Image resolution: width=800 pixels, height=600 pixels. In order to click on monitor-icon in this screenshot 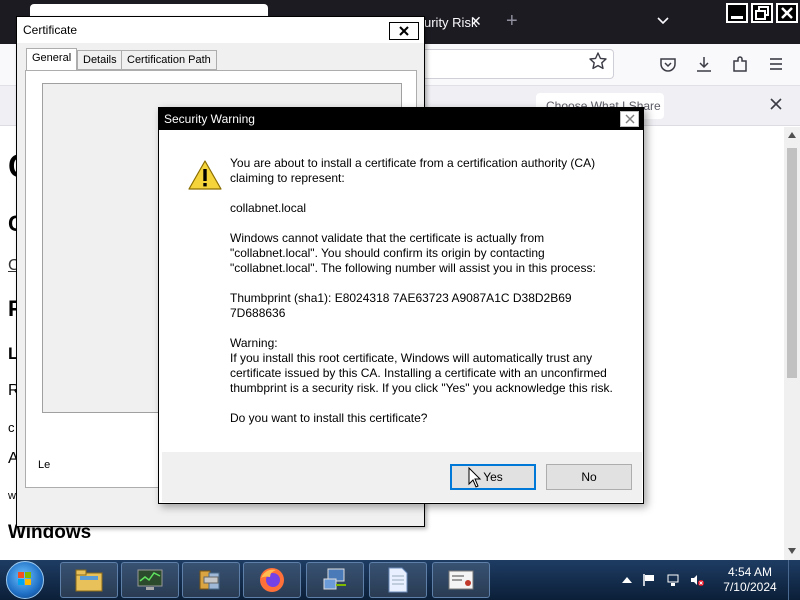, I will do `click(150, 579)`.